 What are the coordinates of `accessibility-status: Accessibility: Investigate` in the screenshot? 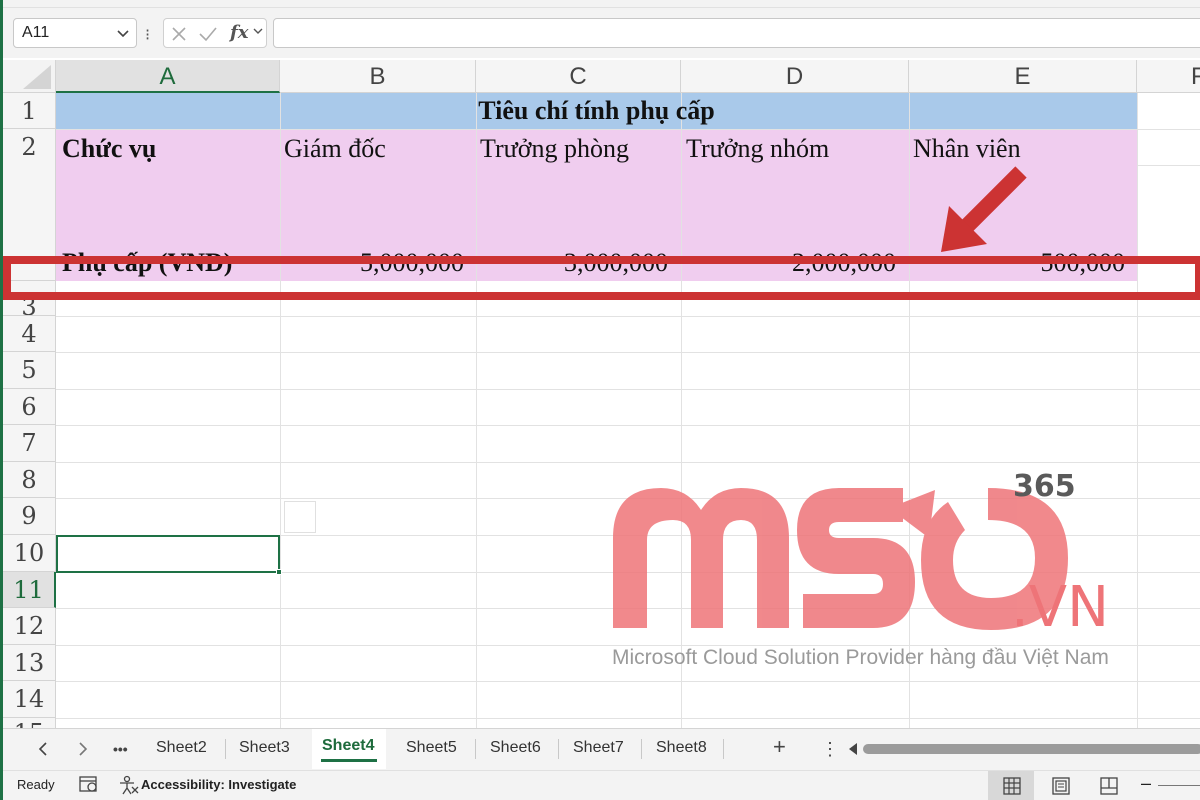 It's located at (218, 784).